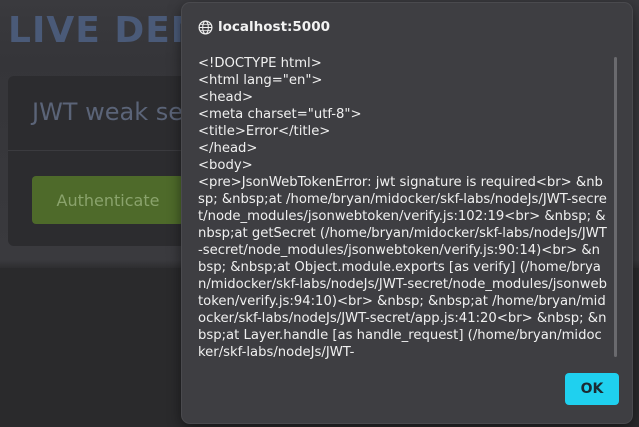 This screenshot has width=639, height=427. I want to click on ok-button: OK, so click(592, 389).